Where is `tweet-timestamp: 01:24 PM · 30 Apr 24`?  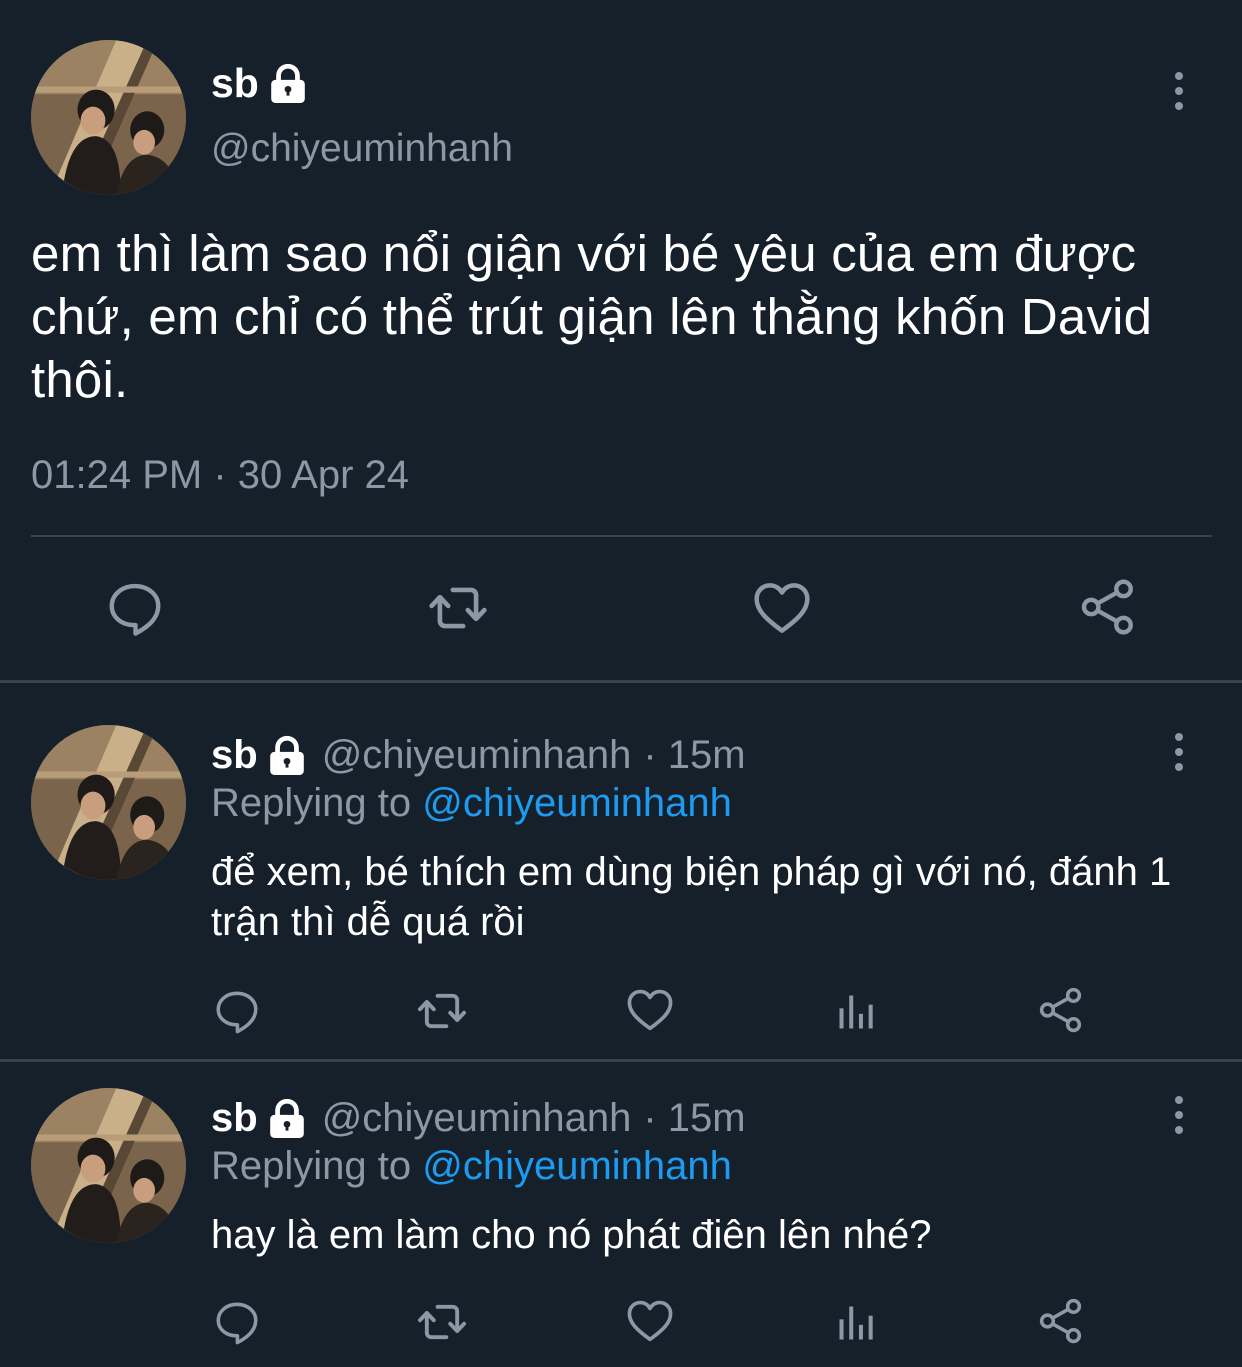 tweet-timestamp: 01:24 PM · 30 Apr 24 is located at coordinates (220, 475).